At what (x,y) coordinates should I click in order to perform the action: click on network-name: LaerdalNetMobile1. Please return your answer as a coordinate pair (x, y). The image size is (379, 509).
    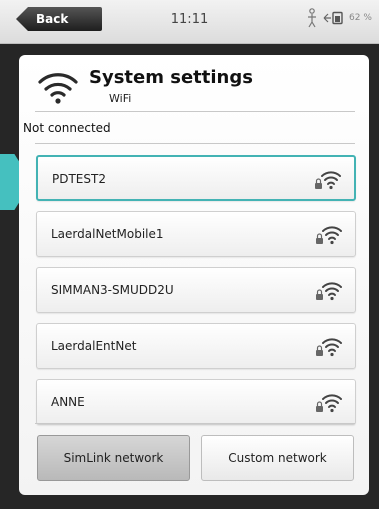
    Looking at the image, I should click on (107, 234).